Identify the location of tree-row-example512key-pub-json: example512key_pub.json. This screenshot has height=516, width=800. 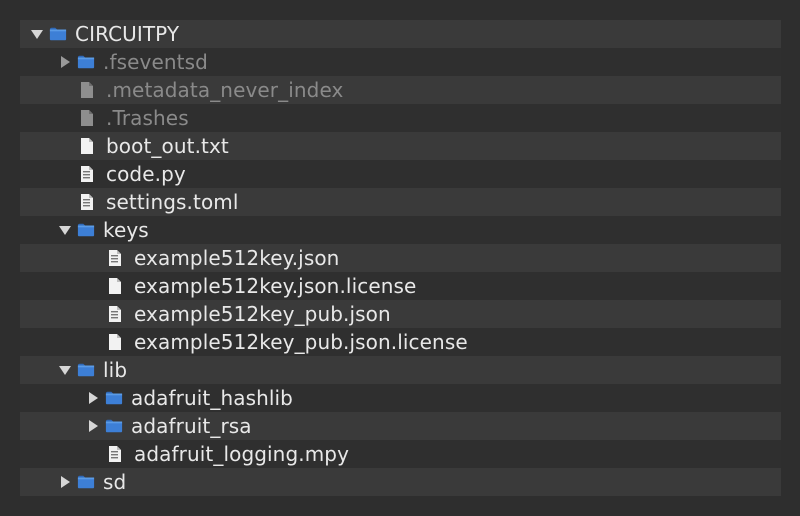
(400, 314).